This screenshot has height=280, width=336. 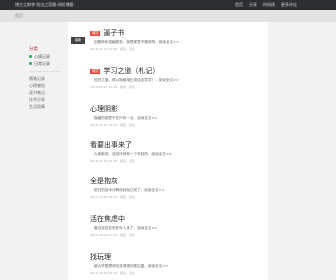 I want to click on post-meta: 2019-03-04 06:12 · 阅读 · 评论, so click(x=112, y=273).